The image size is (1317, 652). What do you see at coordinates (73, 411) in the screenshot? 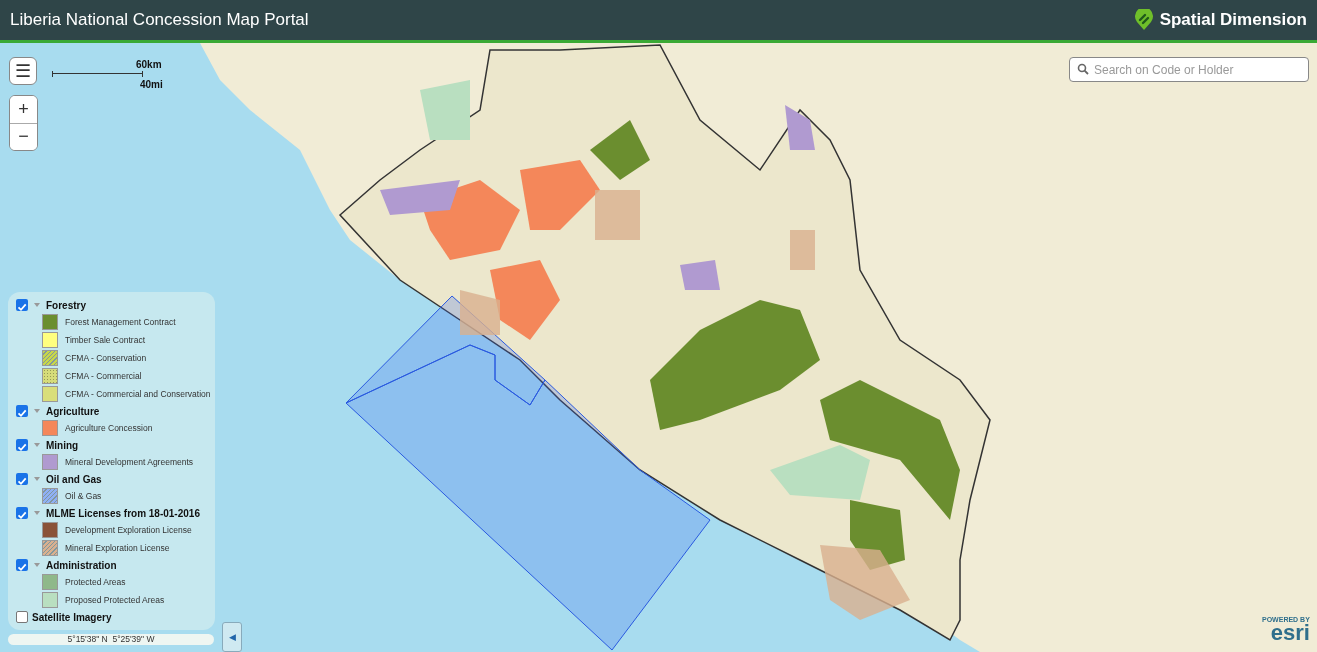
I see `layer-group-label: Agriculture` at bounding box center [73, 411].